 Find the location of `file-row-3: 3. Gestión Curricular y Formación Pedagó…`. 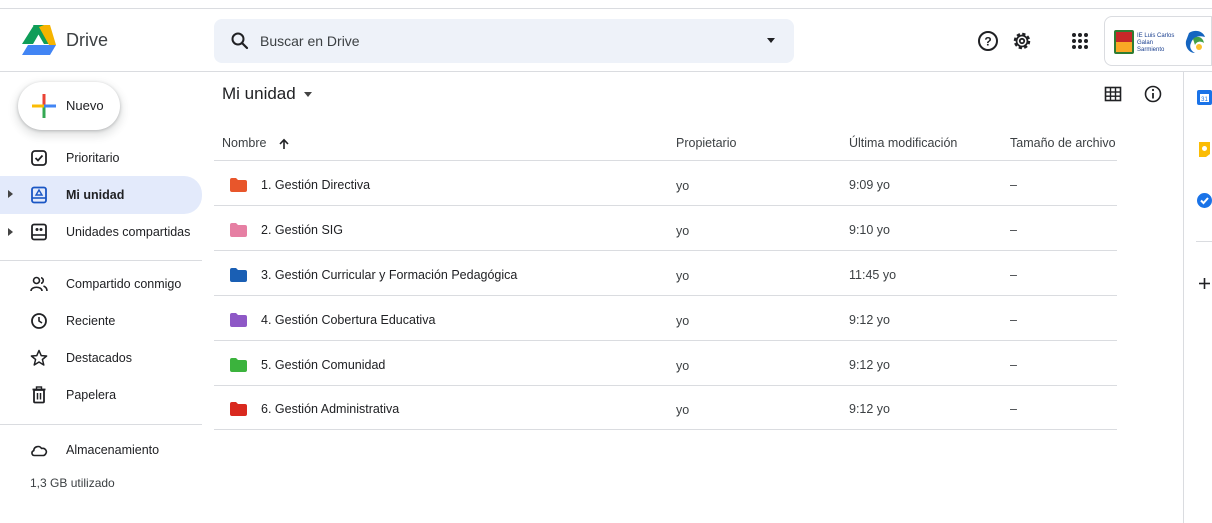

file-row-3: 3. Gestión Curricular y Formación Pedagó… is located at coordinates (665, 274).